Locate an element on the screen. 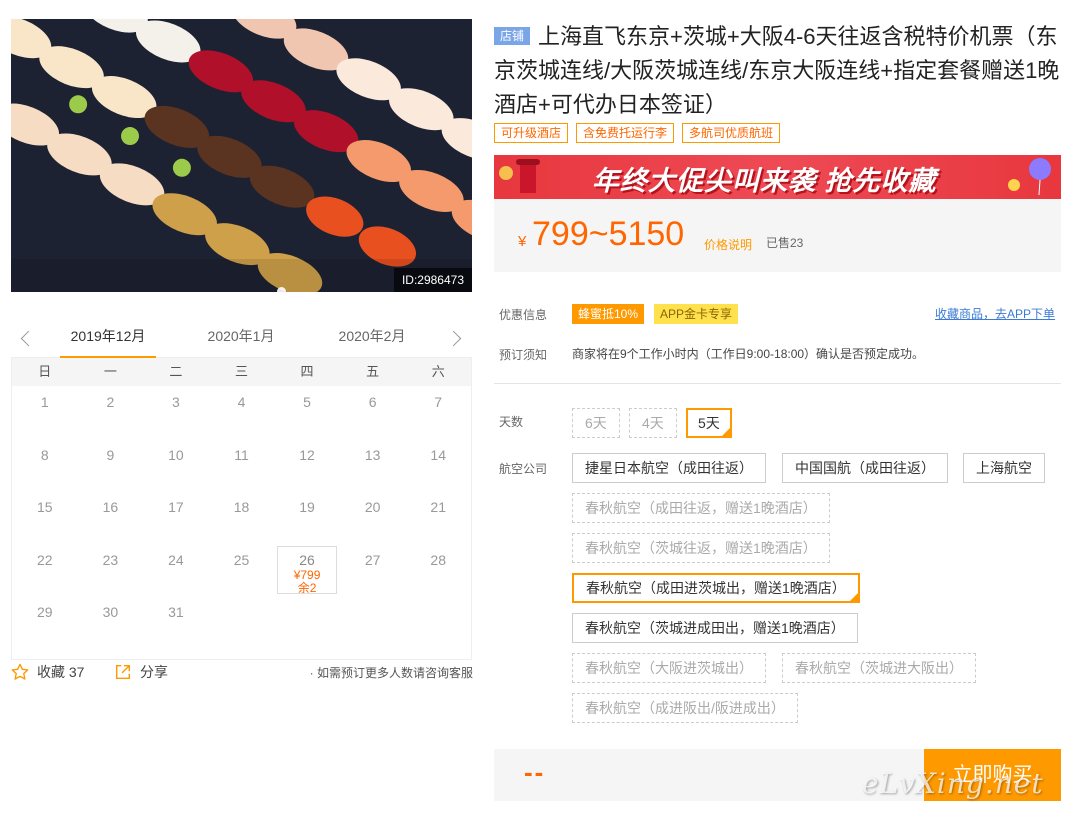 This screenshot has height=819, width=1067. app-gold-tag: APP金卡专享 is located at coordinates (696, 314).